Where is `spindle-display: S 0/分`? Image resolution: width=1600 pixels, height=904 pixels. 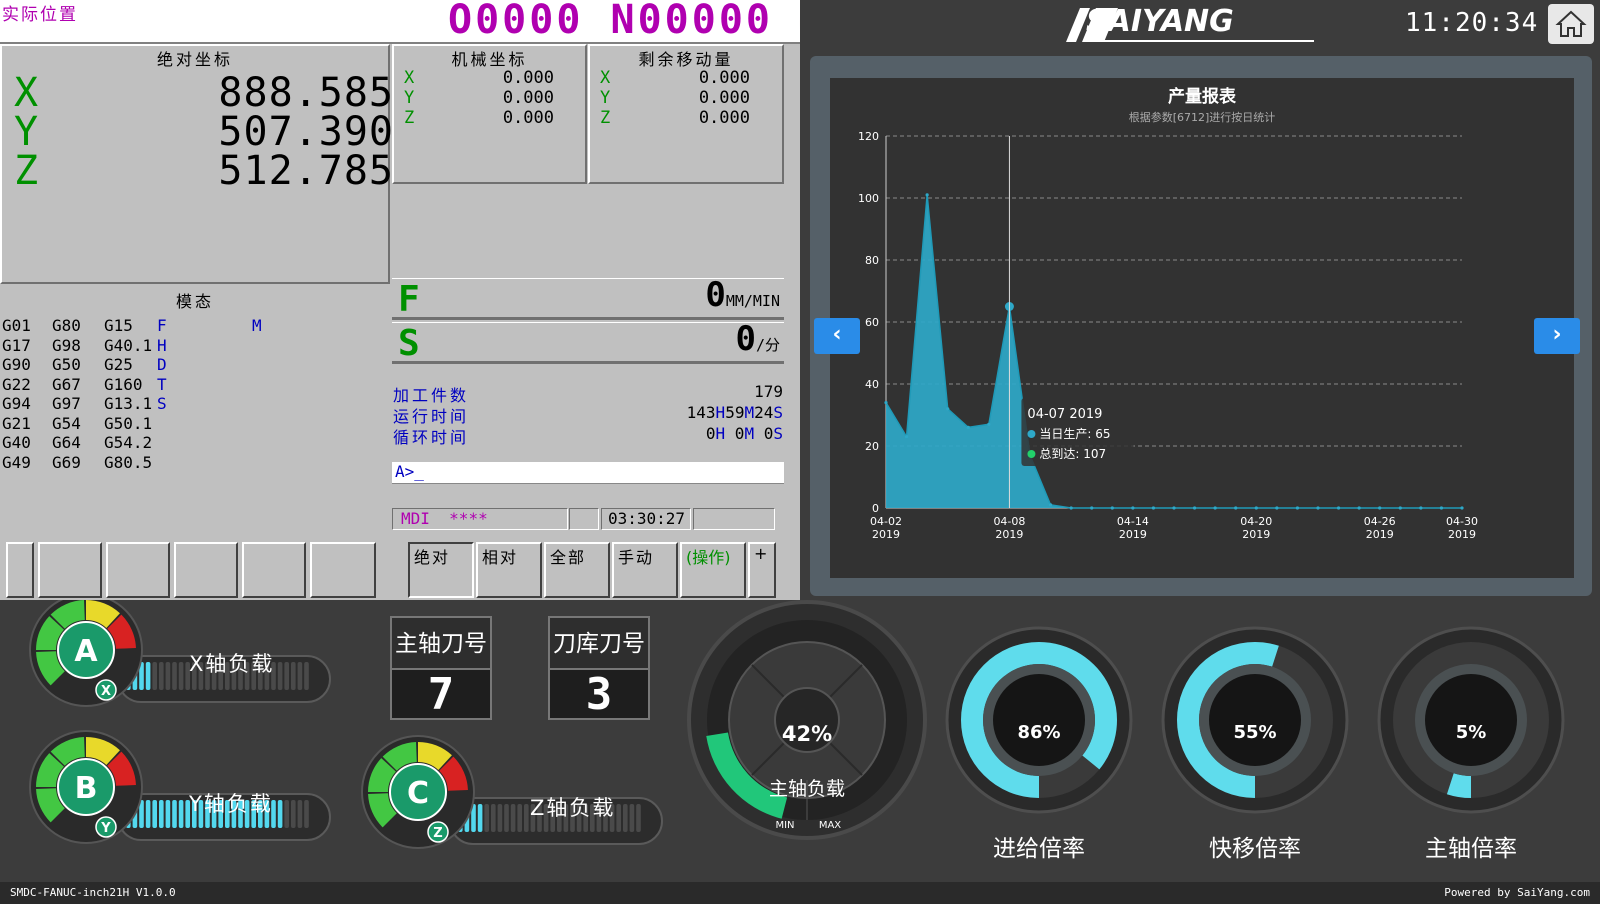 spindle-display: S 0/分 is located at coordinates (588, 341).